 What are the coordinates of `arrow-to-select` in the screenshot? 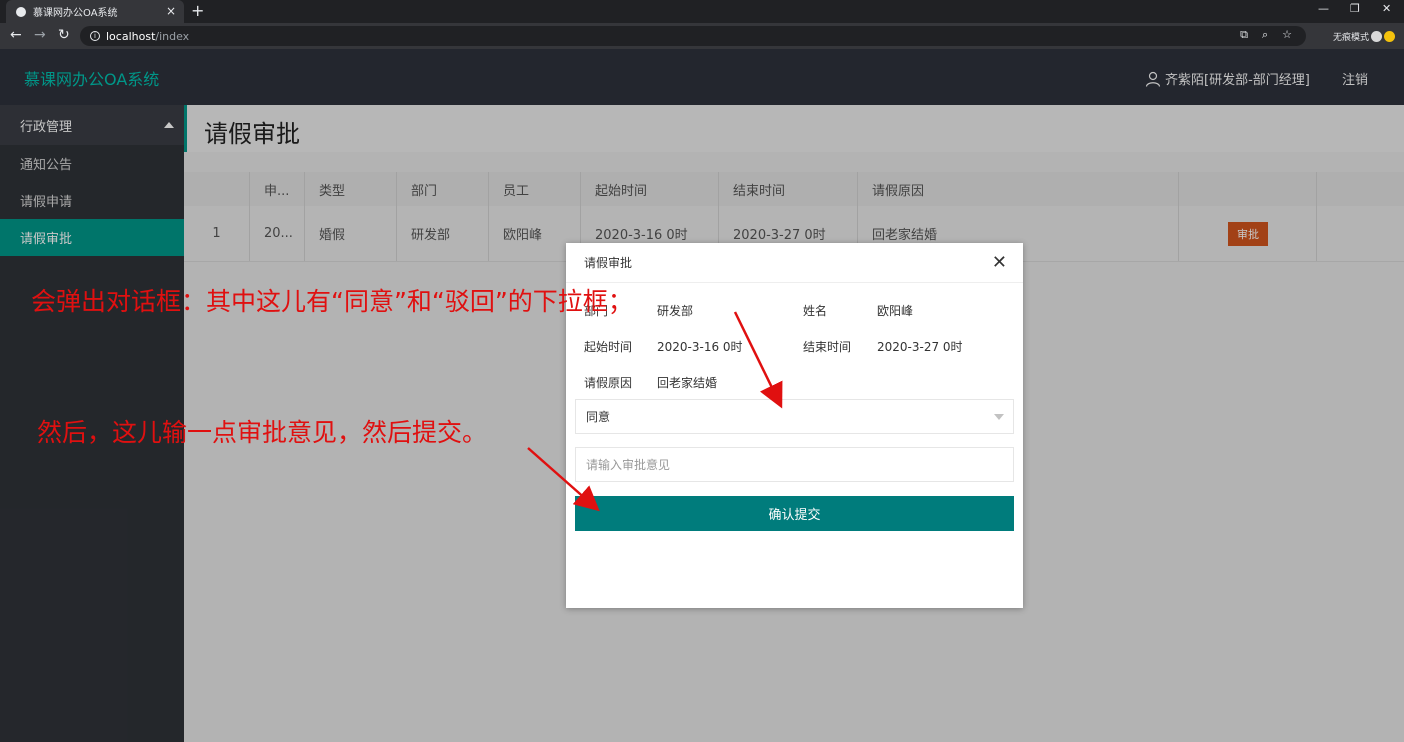 It's located at (758, 360).